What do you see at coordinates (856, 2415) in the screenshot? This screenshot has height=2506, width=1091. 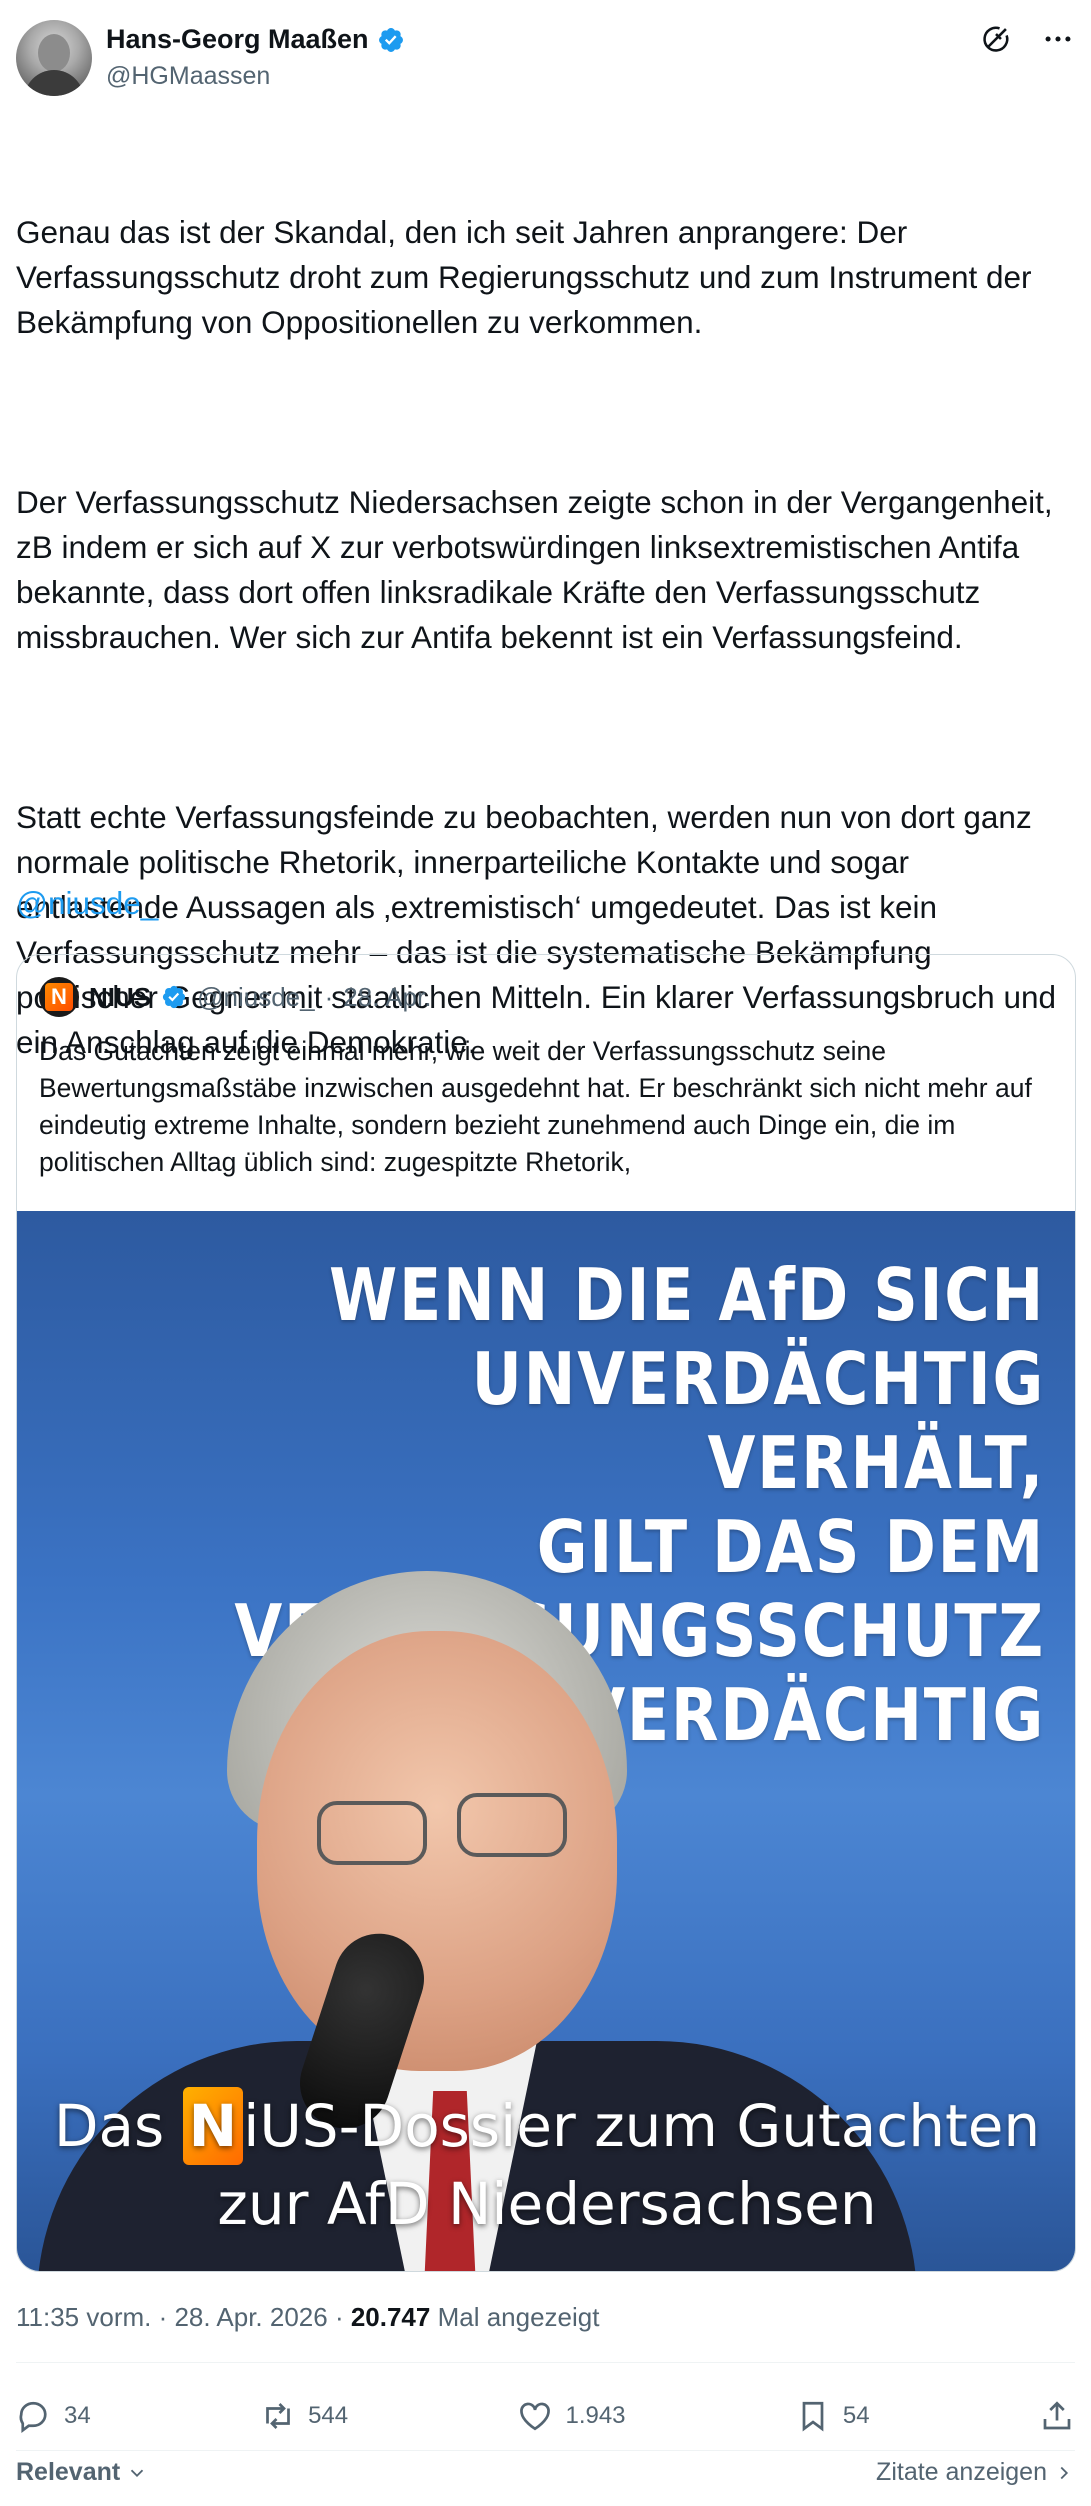 I see `bookmark-count: 54` at bounding box center [856, 2415].